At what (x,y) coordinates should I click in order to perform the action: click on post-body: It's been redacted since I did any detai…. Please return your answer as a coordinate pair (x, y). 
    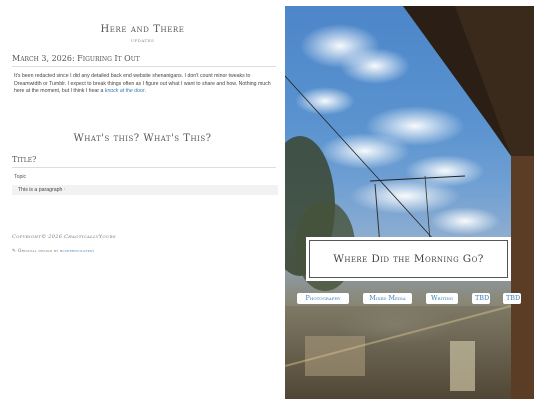
    Looking at the image, I should click on (145, 84).